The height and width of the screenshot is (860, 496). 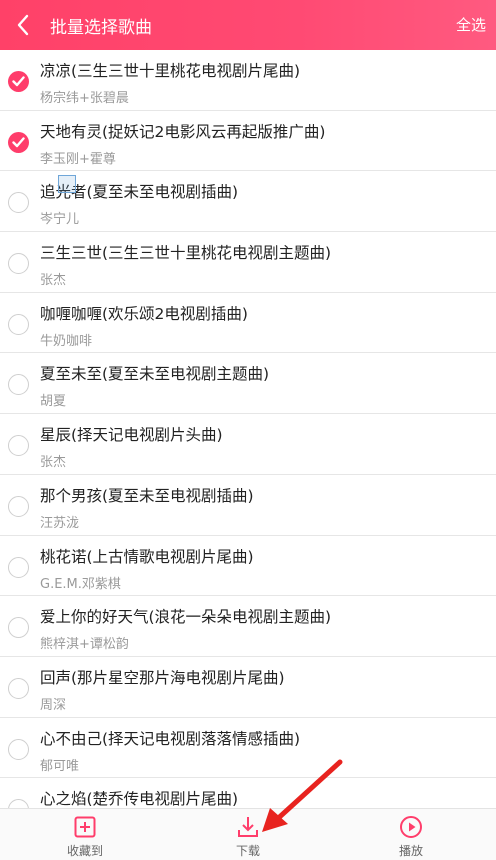 I want to click on add-square-icon, so click(x=85, y=827).